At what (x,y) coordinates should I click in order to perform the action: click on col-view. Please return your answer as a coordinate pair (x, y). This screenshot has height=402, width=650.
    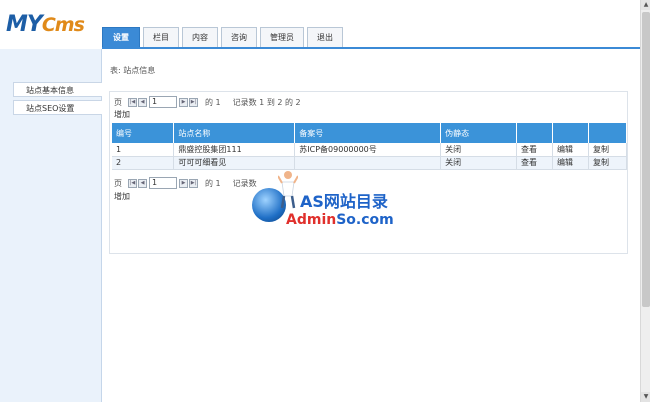
    Looking at the image, I should click on (535, 133).